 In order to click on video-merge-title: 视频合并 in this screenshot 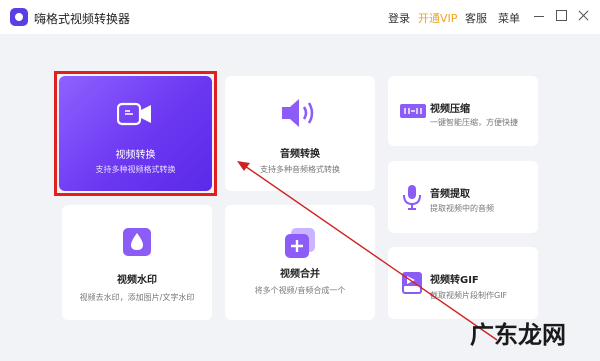, I will do `click(300, 274)`.